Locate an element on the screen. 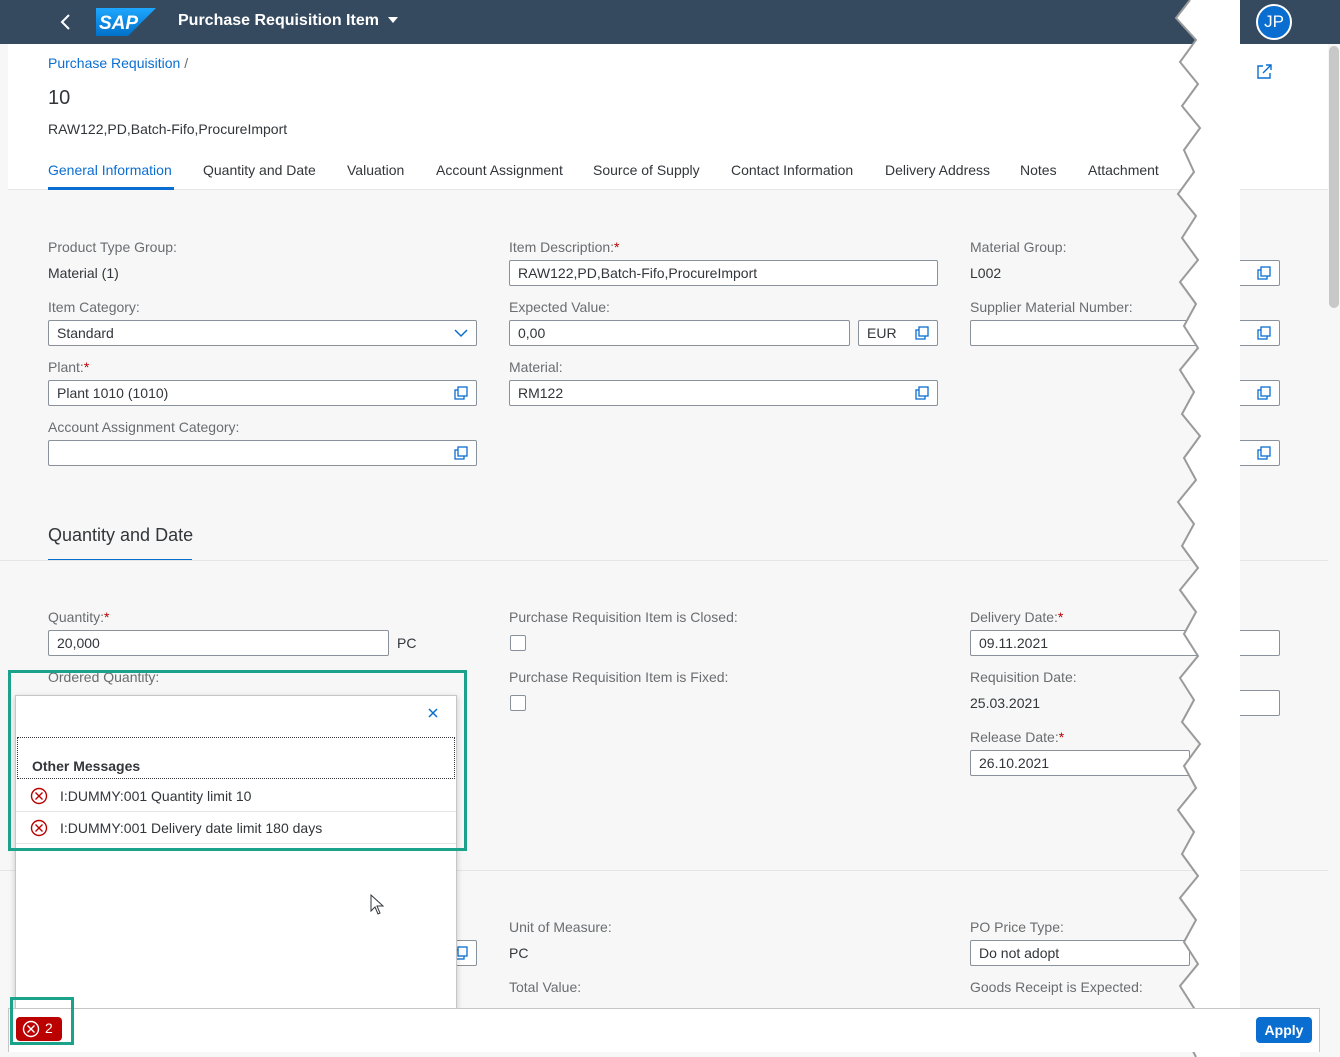 This screenshot has height=1057, width=1340. mouse-cursor-icon is located at coordinates (377, 904).